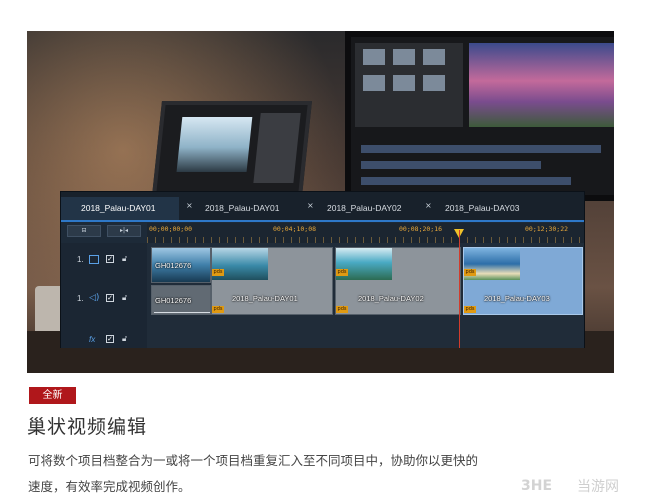 This screenshot has width=650, height=502. What do you see at coordinates (517, 298) in the screenshot?
I see `clip-label: 2018_Palau-DAY03` at bounding box center [517, 298].